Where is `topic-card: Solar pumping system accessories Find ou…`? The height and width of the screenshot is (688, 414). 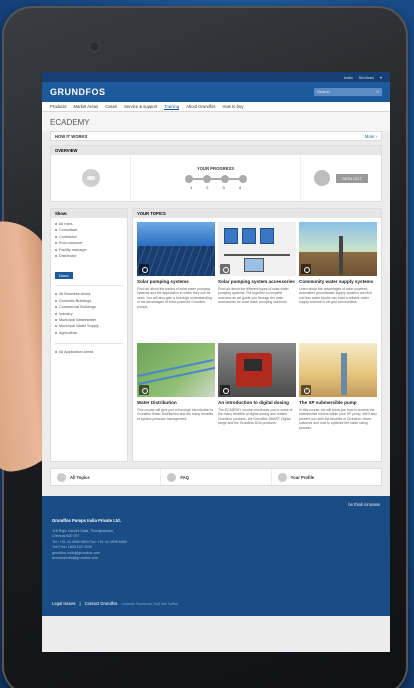 topic-card: Solar pumping system accessories Find ou… is located at coordinates (257, 281).